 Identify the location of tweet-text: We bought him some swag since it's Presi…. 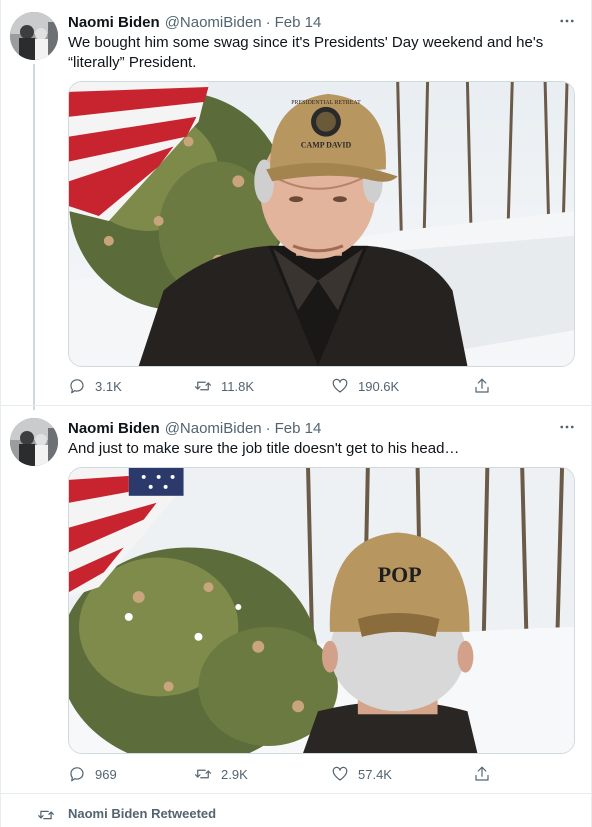
(306, 52).